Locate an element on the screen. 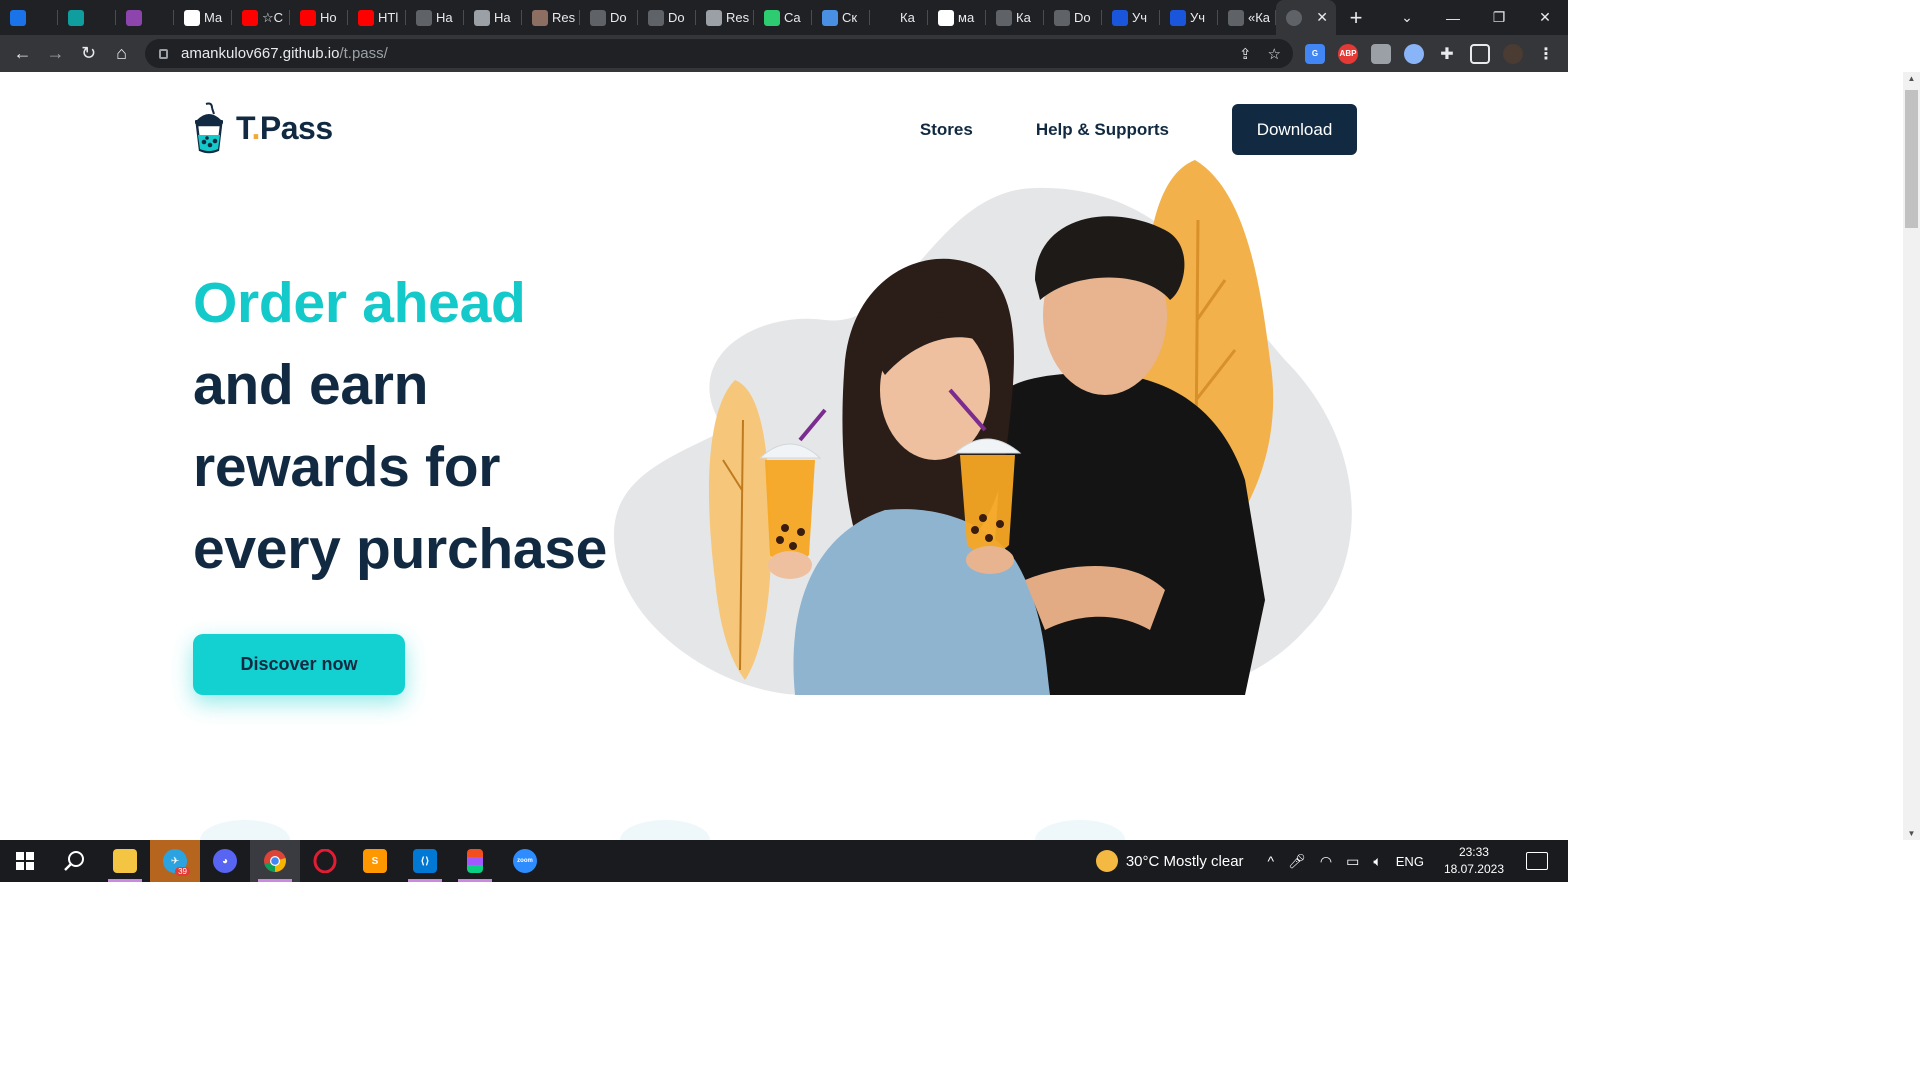 This screenshot has height=1080, width=1920. tab-search-icon: ⌄ is located at coordinates (1407, 17).